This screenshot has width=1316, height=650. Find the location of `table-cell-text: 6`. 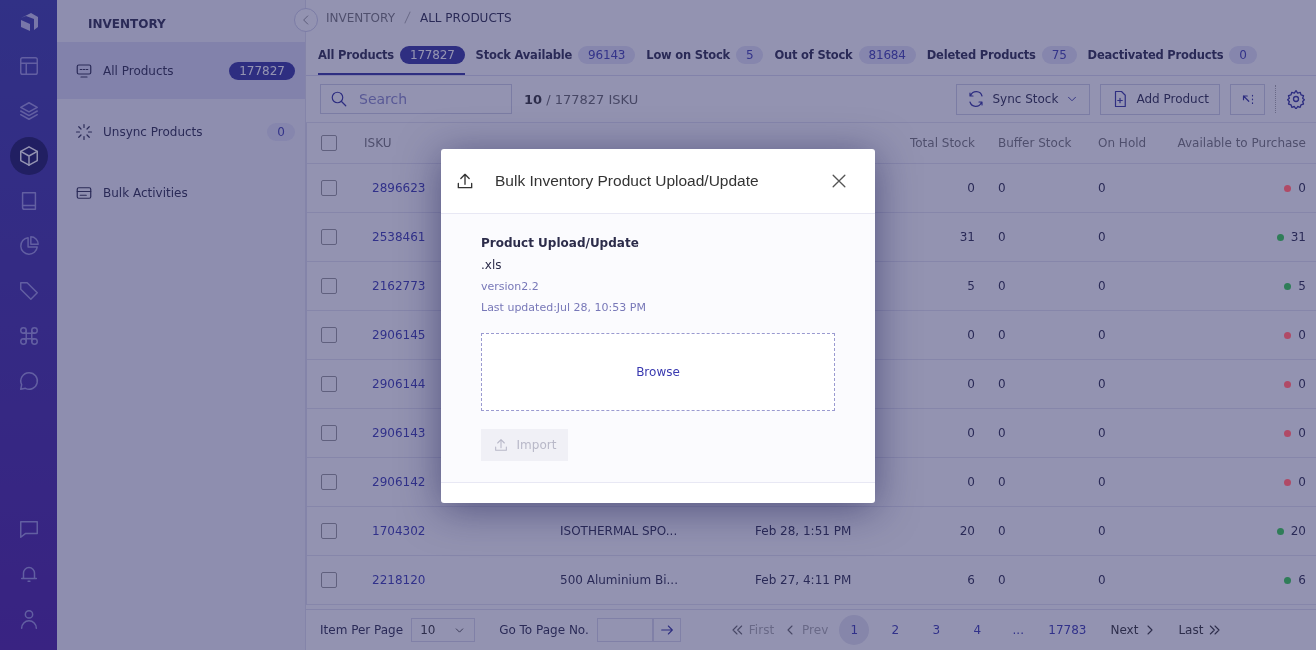

table-cell-text: 6 is located at coordinates (970, 580).